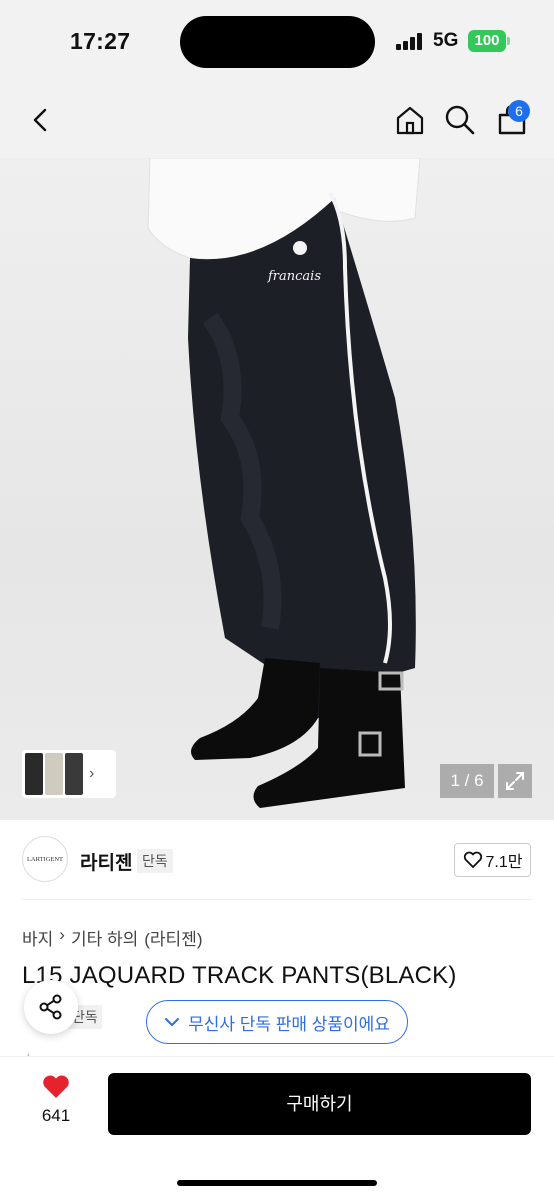  What do you see at coordinates (155, 861) in the screenshot?
I see `brand-exclusive-tag: 단독` at bounding box center [155, 861].